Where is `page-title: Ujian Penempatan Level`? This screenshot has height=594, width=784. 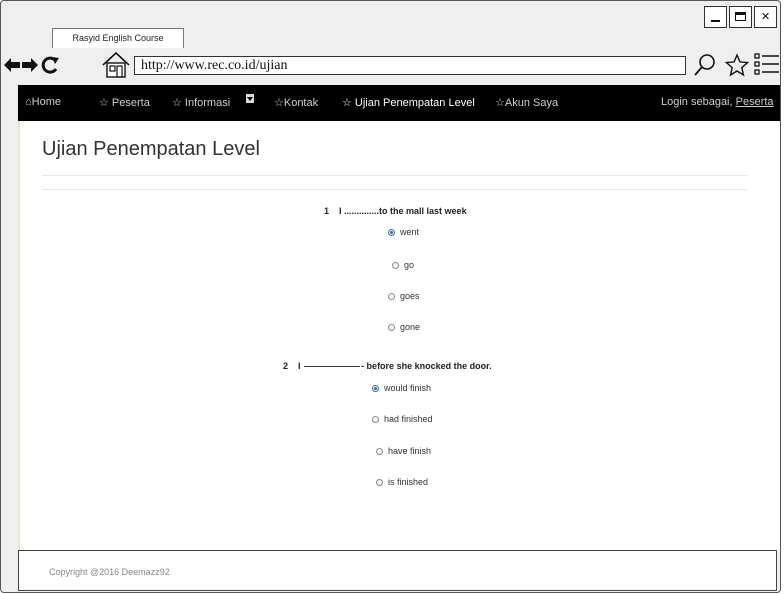 page-title: Ujian Penempatan Level is located at coordinates (151, 149).